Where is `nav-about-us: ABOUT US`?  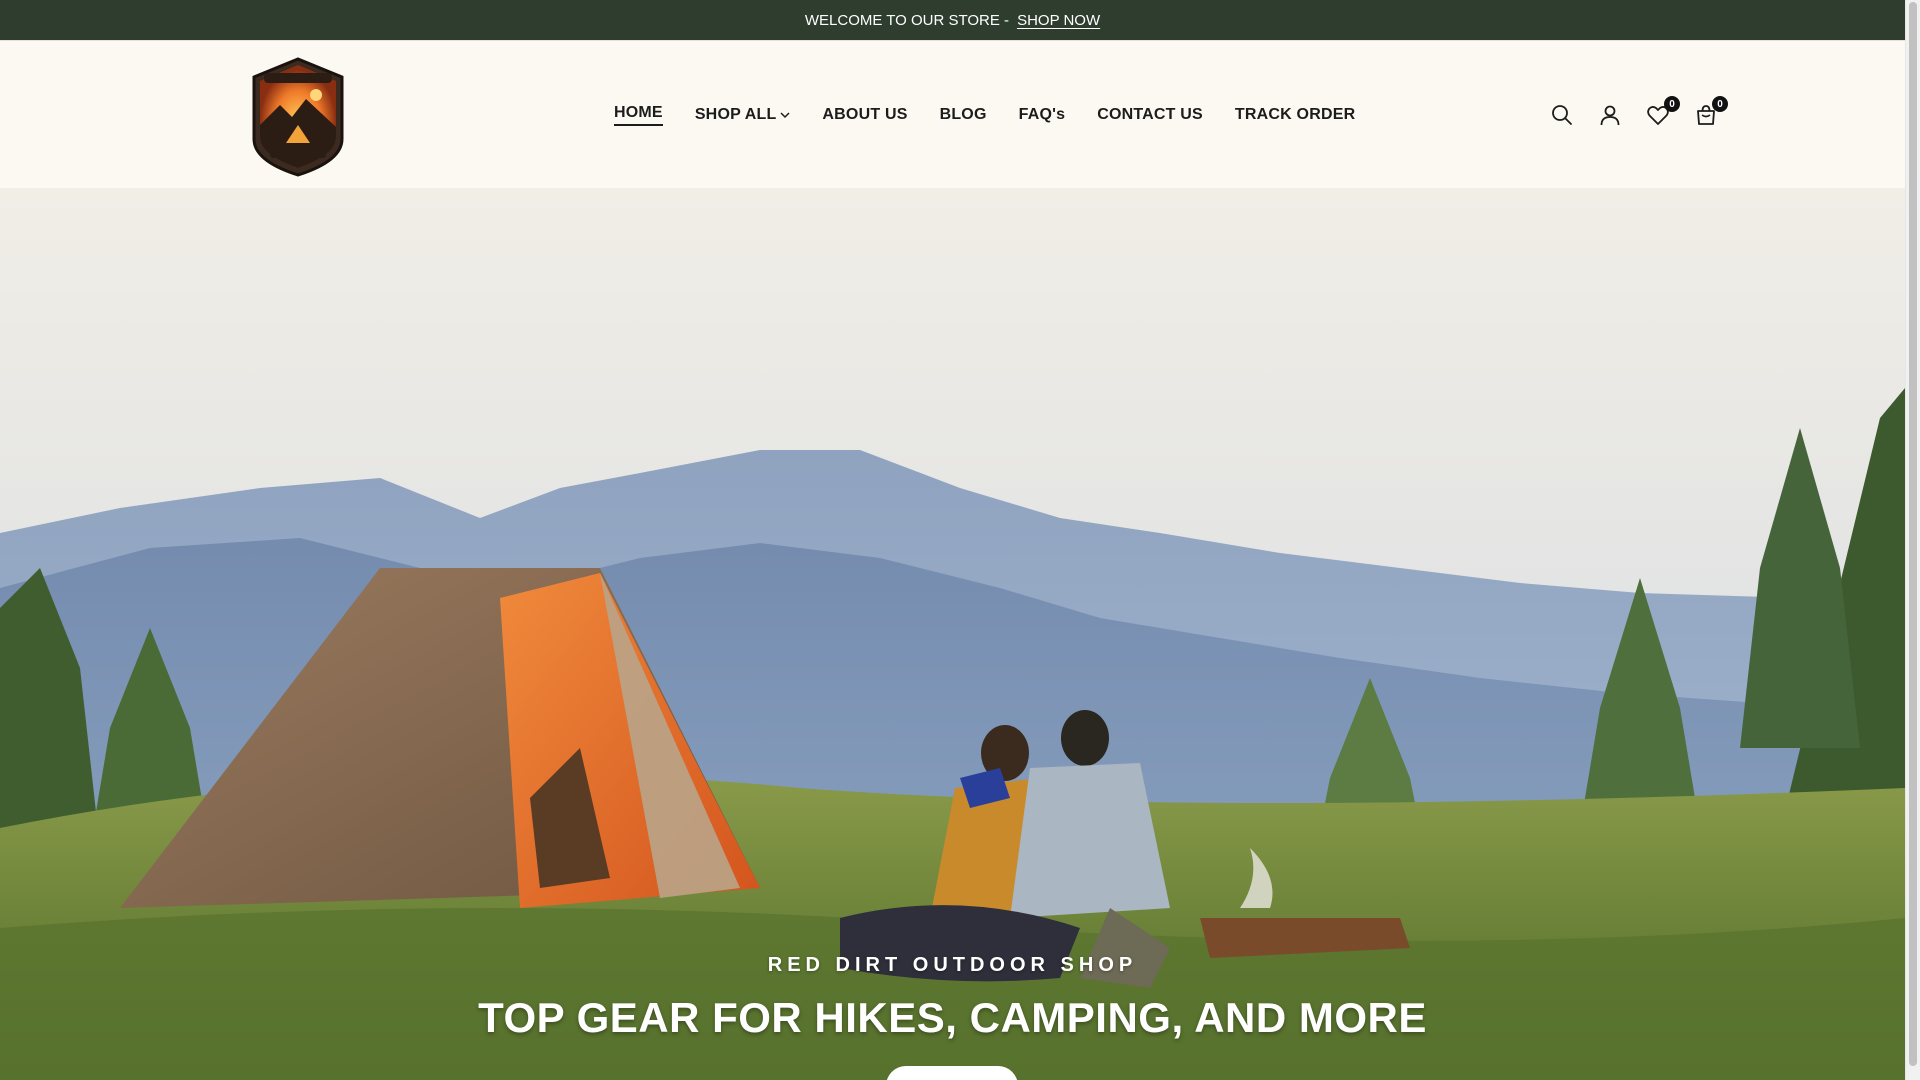 nav-about-us: ABOUT US is located at coordinates (864, 115).